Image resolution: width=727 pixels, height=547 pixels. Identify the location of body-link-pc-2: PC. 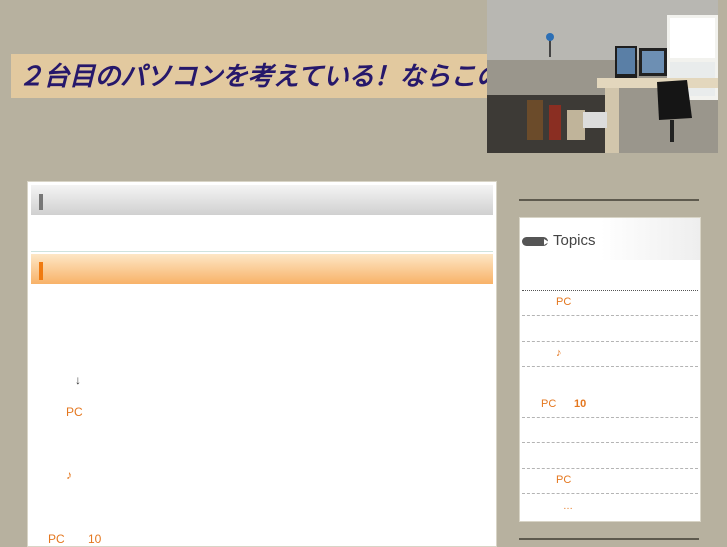
(56, 539).